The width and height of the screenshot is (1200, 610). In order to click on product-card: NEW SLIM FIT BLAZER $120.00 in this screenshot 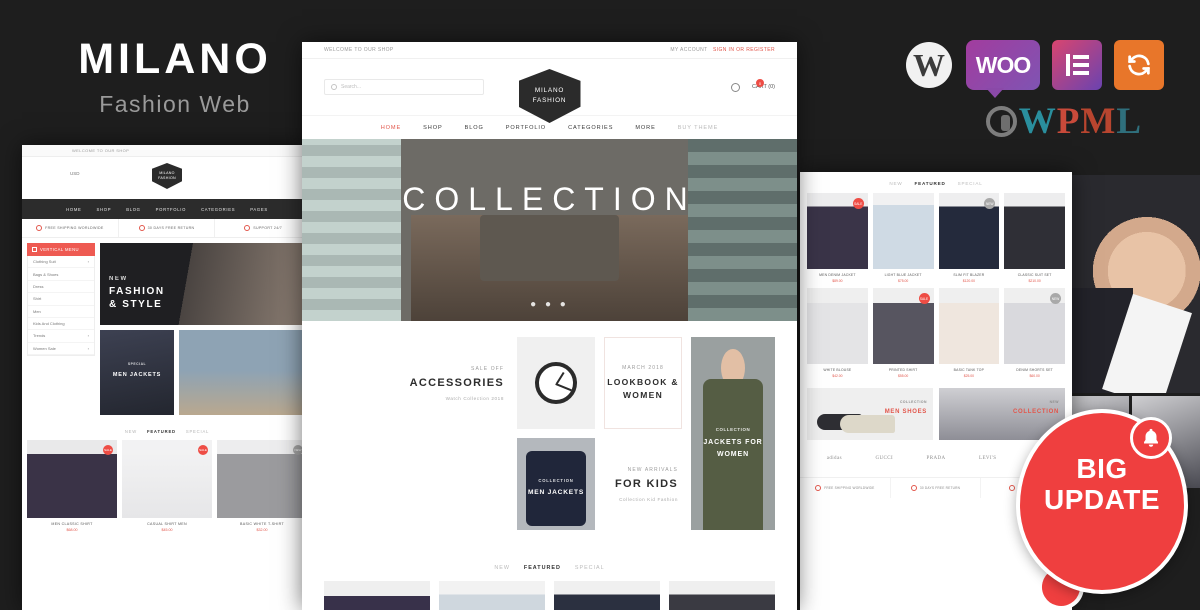, I will do `click(969, 238)`.